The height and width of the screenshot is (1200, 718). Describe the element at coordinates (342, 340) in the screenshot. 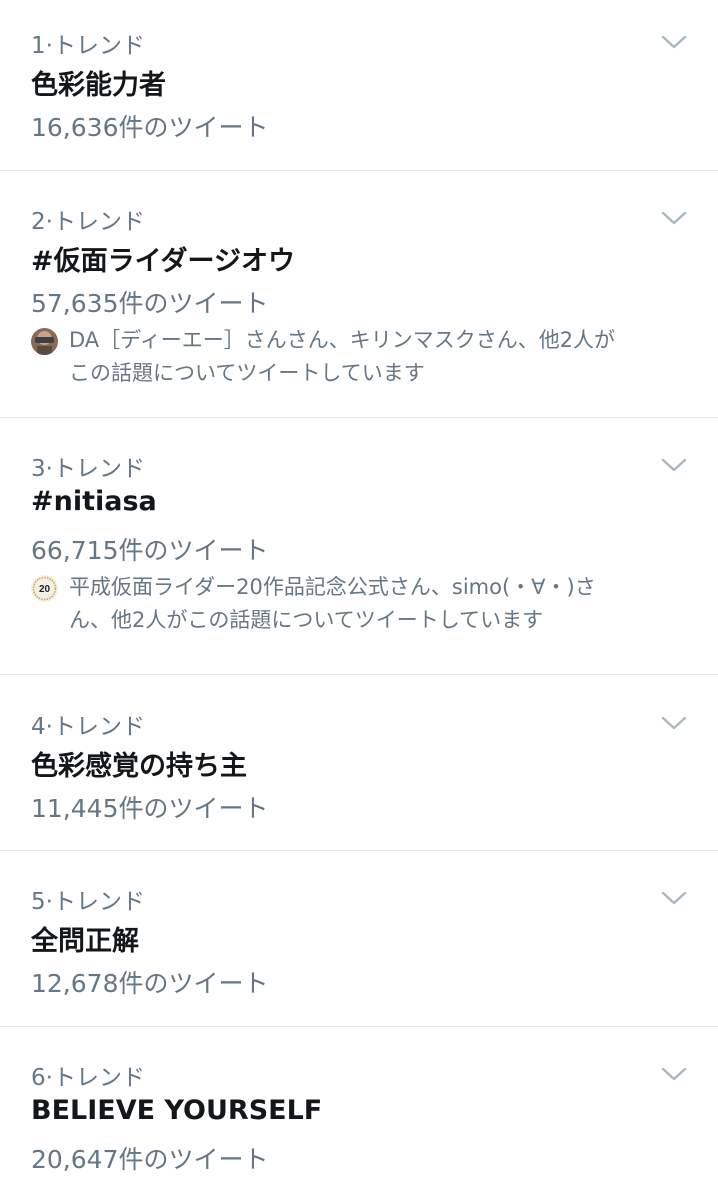

I see `context-text-line-1: DA［ディーエー］さんさん、キリンマスクさん、他2人が` at that location.